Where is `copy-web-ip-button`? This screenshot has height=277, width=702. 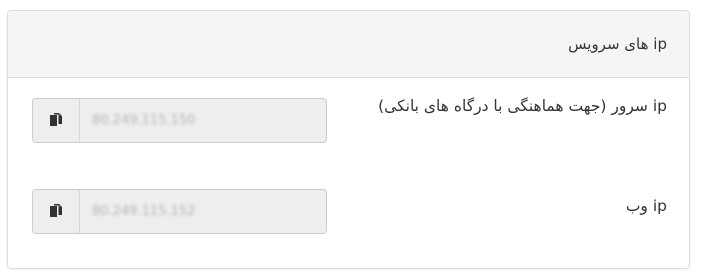
copy-web-ip-button is located at coordinates (56, 211).